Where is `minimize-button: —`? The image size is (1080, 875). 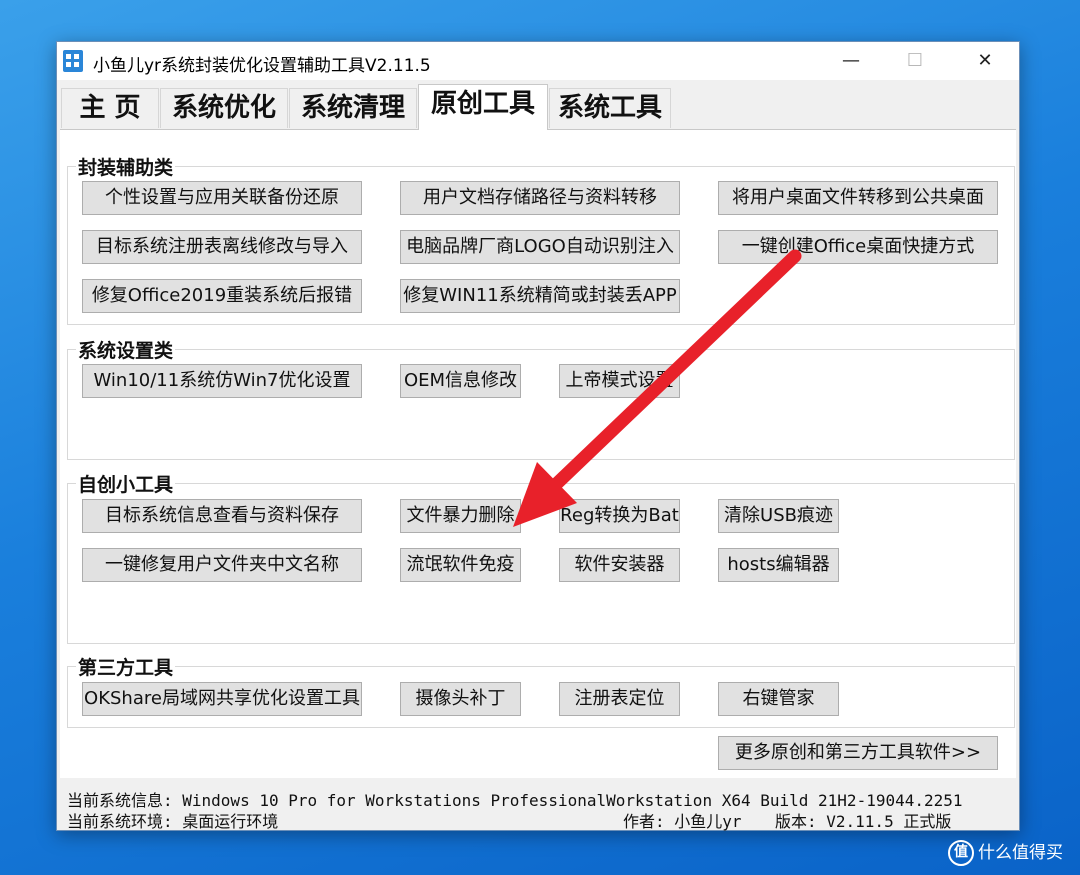 minimize-button: — is located at coordinates (851, 61).